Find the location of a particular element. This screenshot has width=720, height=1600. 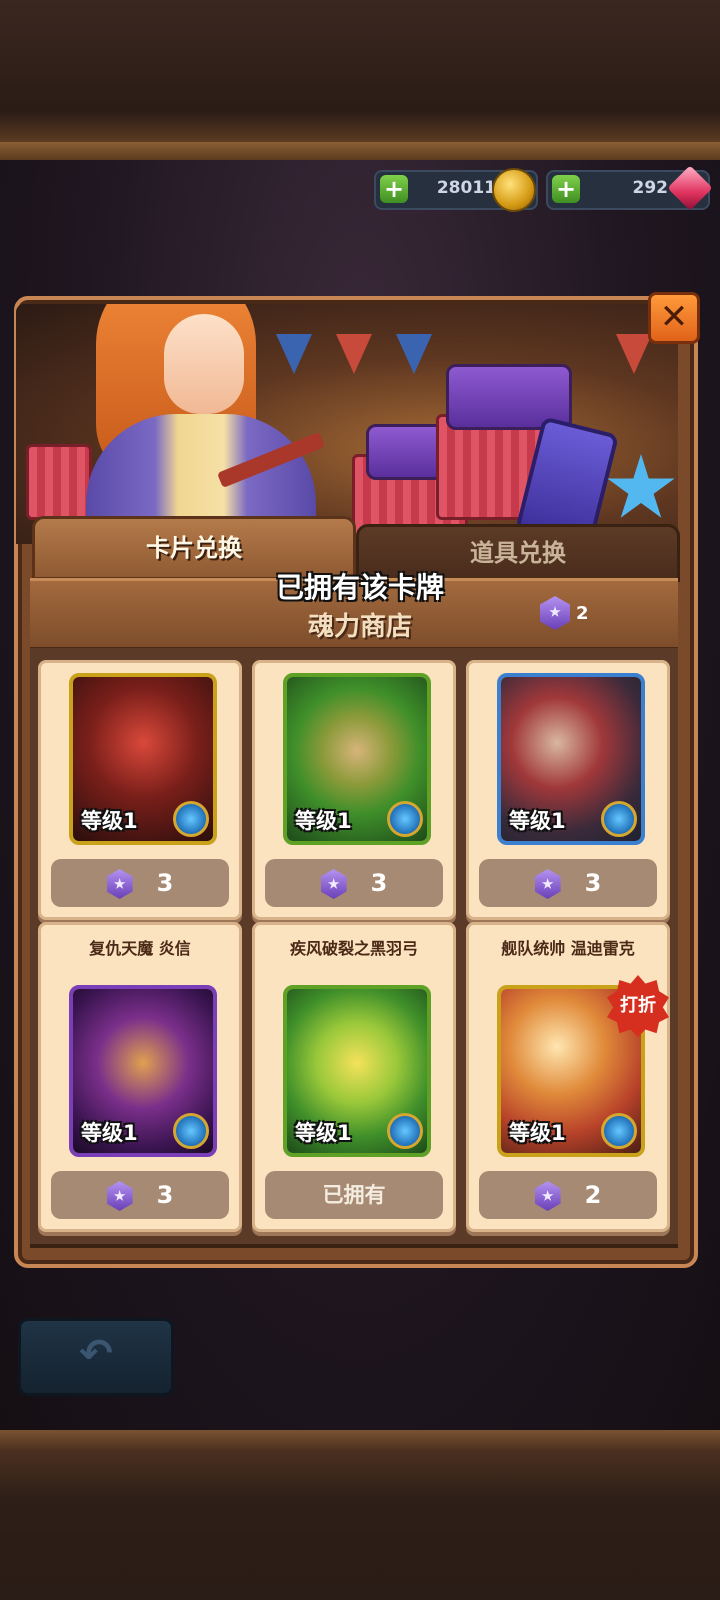

back-button: ↶ is located at coordinates (96, 1357).